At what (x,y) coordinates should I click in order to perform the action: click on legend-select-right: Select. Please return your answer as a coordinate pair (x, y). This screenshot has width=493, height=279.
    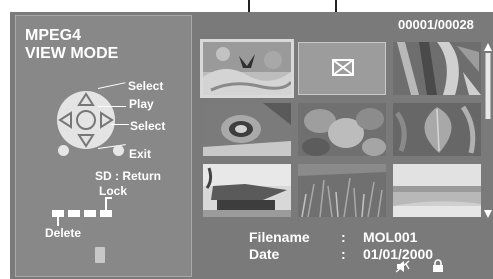
    Looking at the image, I should click on (148, 126).